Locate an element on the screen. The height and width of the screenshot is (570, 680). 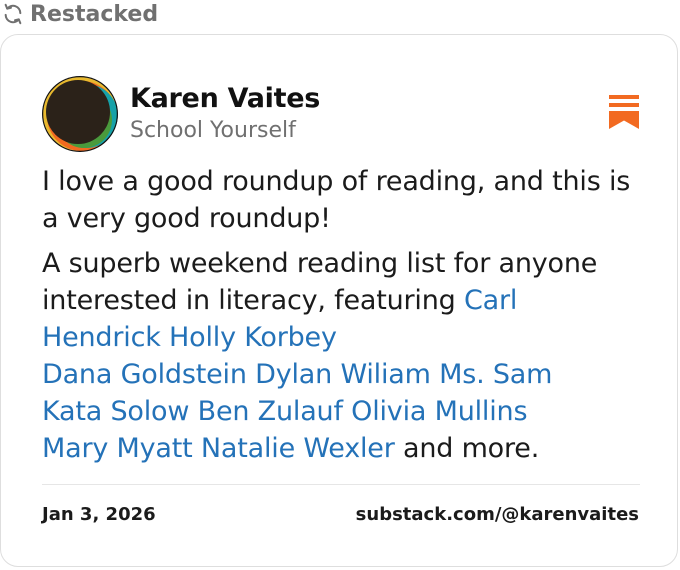
mention-holly-korbey: Holly Korbey is located at coordinates (253, 337).